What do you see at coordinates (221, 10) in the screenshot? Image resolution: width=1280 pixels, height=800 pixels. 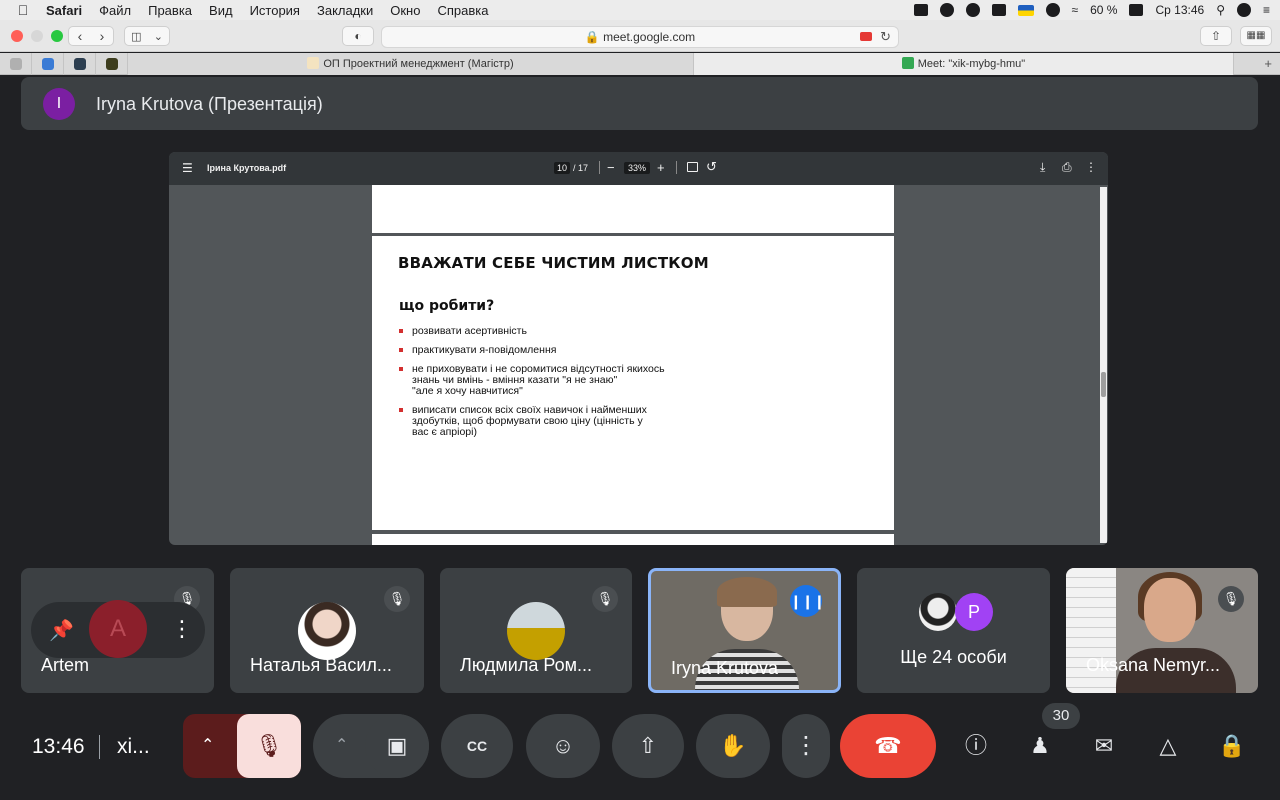 I see `menu-view: Вид` at bounding box center [221, 10].